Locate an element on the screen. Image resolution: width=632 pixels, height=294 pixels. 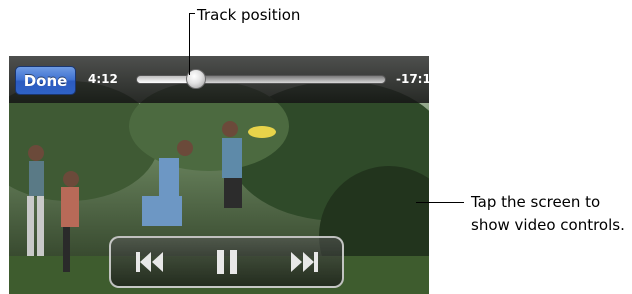
pause-icon is located at coordinates (226, 262).